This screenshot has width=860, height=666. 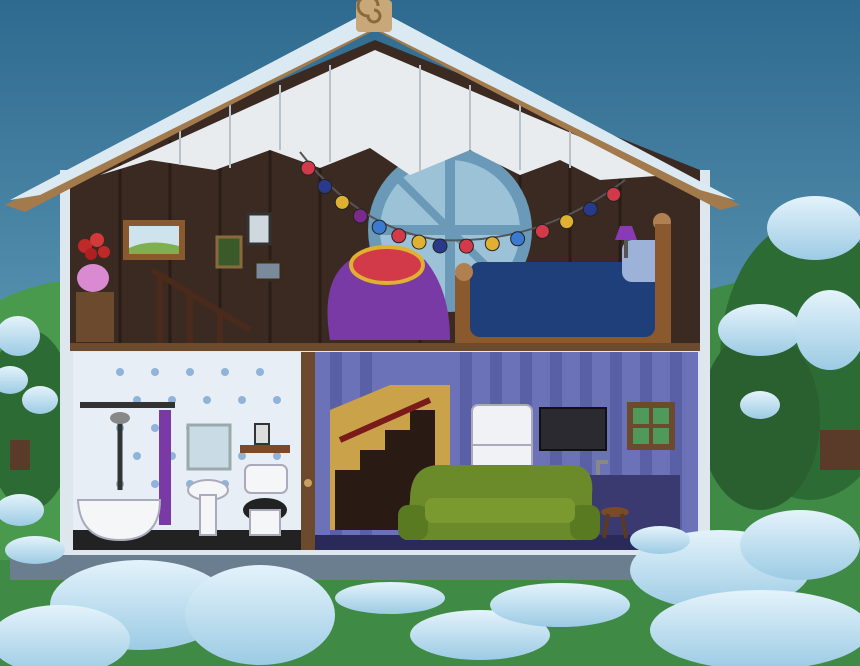 What do you see at coordinates (308, 483) in the screenshot?
I see `door-knob` at bounding box center [308, 483].